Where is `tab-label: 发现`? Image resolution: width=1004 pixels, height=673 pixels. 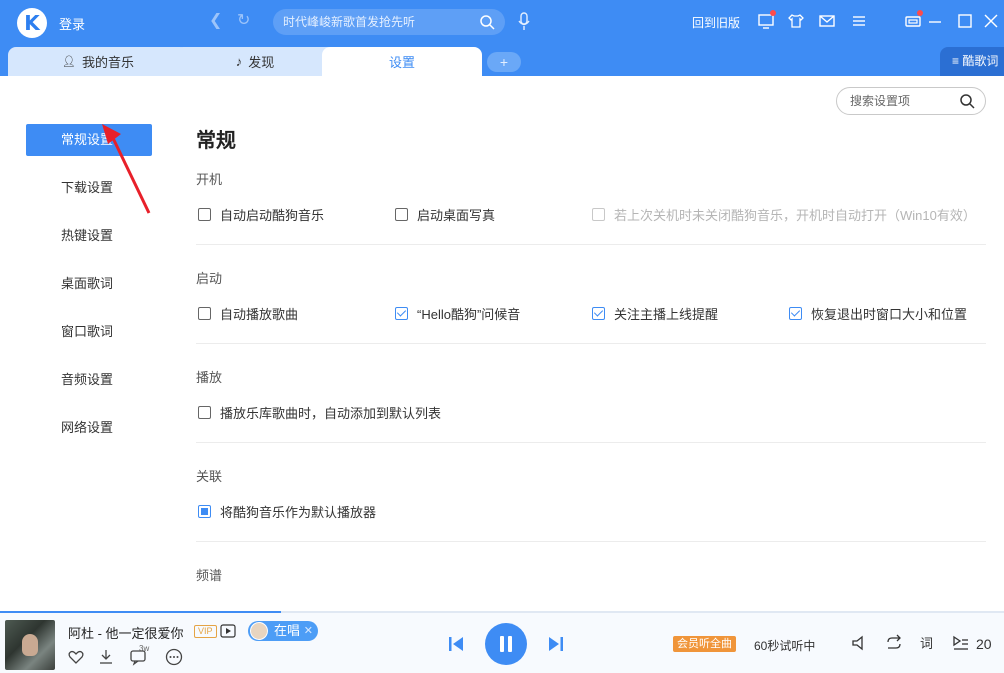 tab-label: 发现 is located at coordinates (261, 62).